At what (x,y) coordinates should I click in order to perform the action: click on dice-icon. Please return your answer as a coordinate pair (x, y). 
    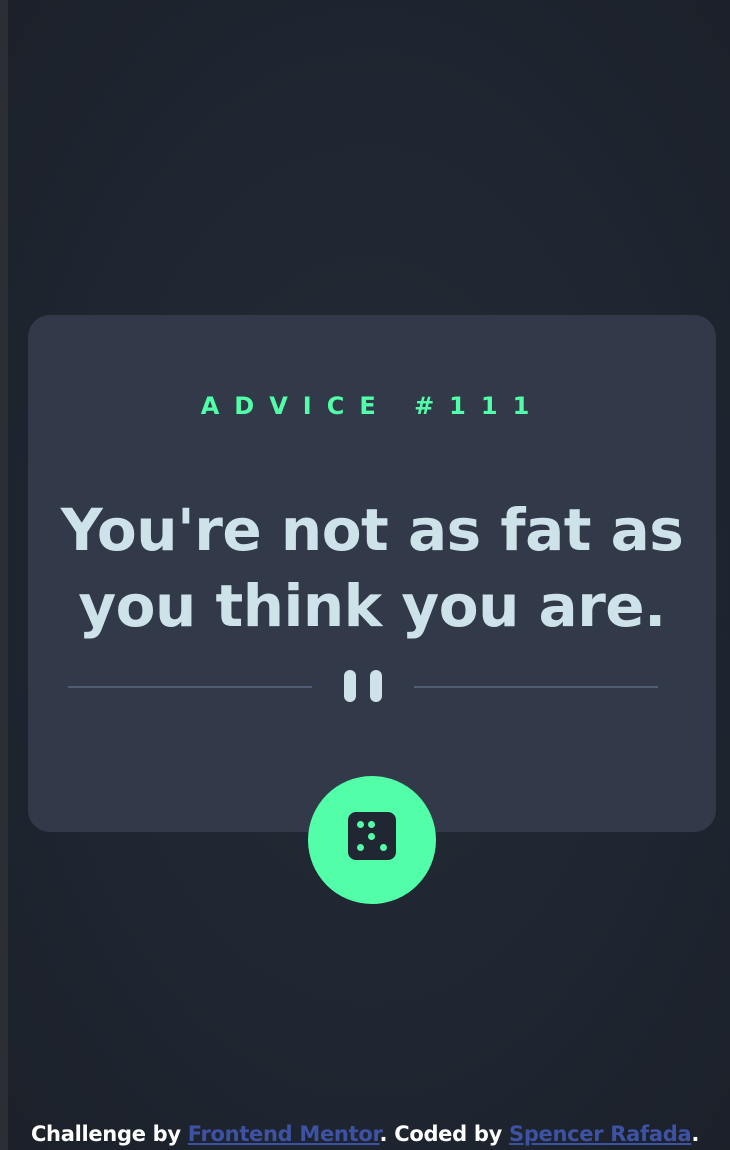
    Looking at the image, I should click on (372, 836).